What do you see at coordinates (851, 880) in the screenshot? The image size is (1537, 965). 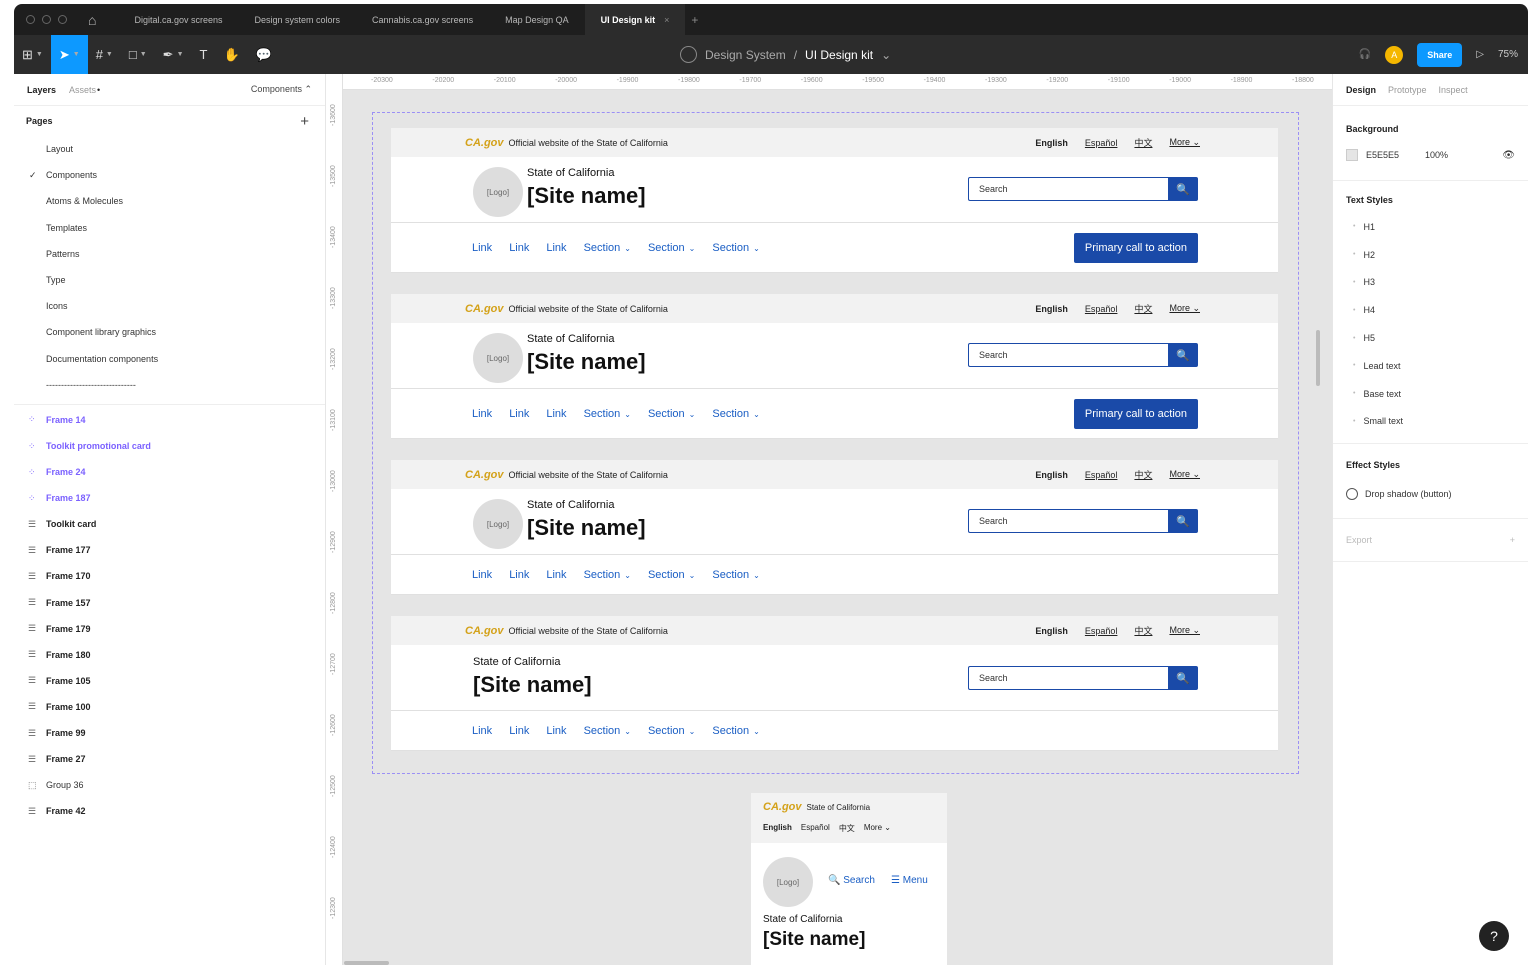 I see `mobile-search-button: 🔍 Search` at bounding box center [851, 880].